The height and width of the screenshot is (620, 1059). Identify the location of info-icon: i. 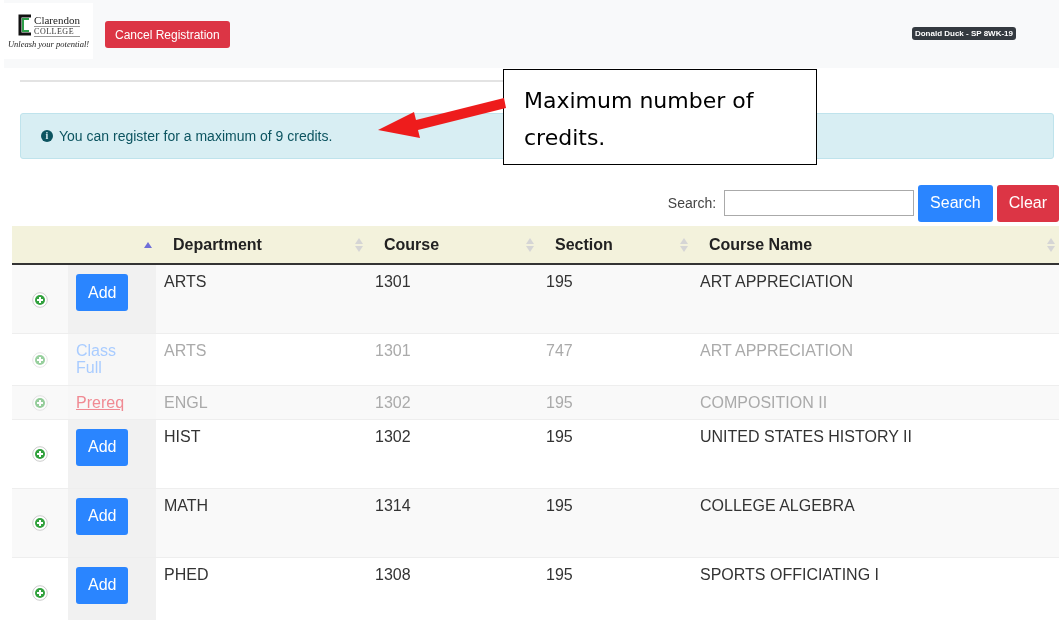
(47, 136).